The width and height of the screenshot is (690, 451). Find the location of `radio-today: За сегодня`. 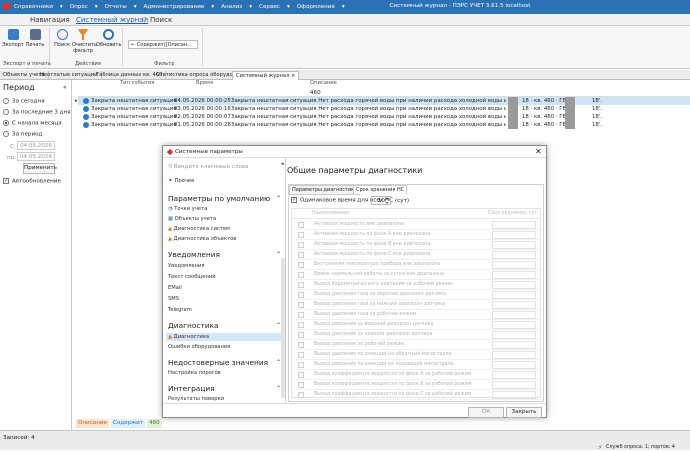

radio-today: За сегодня is located at coordinates (24, 101).